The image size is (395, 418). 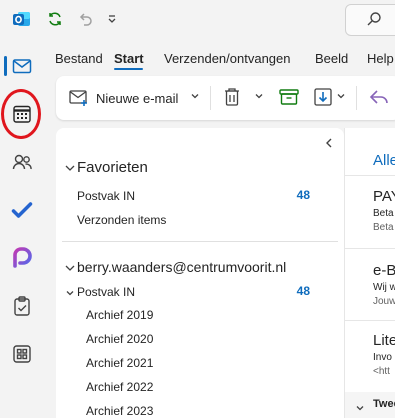 What do you see at coordinates (360, 409) in the screenshot?
I see `group-chevron-icon` at bounding box center [360, 409].